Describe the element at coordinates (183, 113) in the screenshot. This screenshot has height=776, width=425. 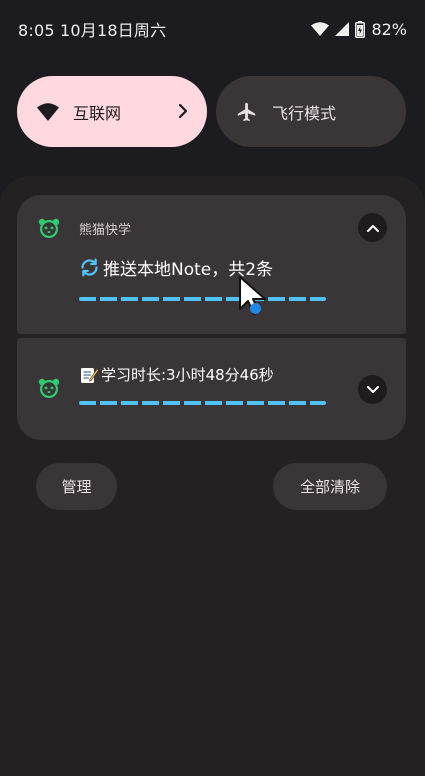
I see `chevron-right-icon` at that location.